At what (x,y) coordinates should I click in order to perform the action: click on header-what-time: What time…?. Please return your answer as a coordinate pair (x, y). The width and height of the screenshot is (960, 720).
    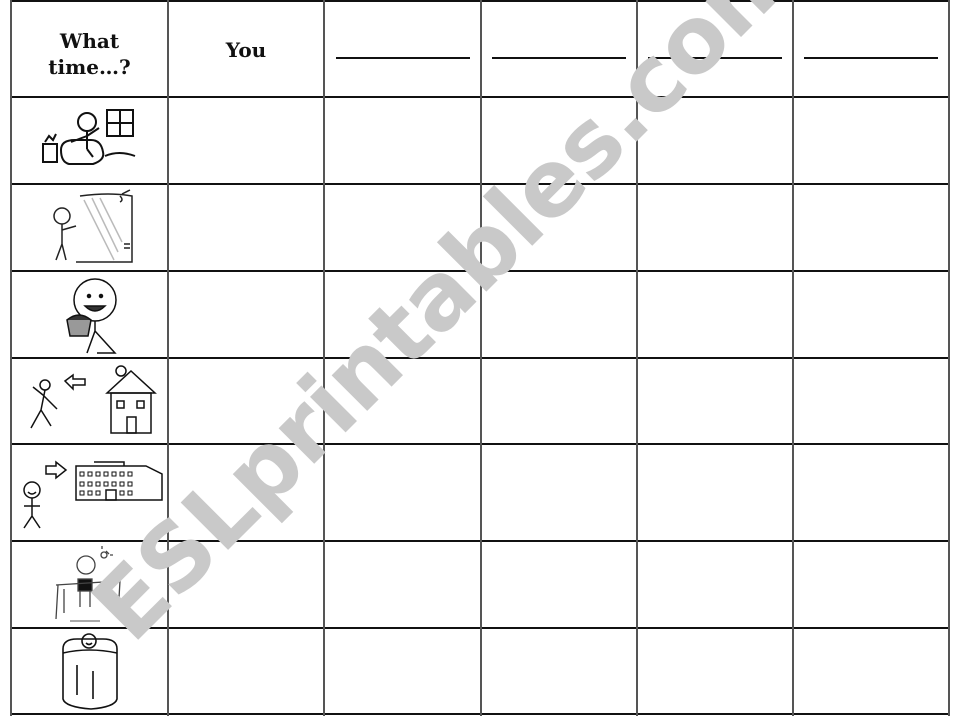
    Looking at the image, I should click on (89, 49).